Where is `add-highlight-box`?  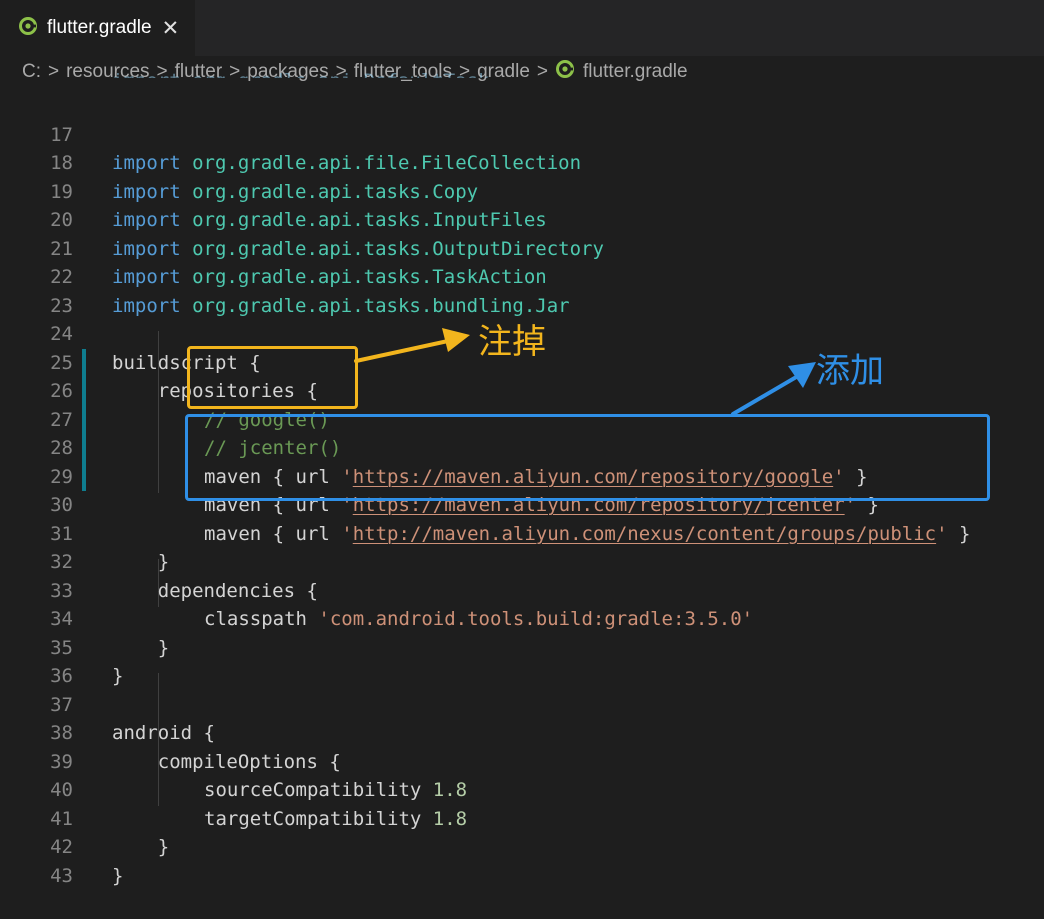 add-highlight-box is located at coordinates (587, 457).